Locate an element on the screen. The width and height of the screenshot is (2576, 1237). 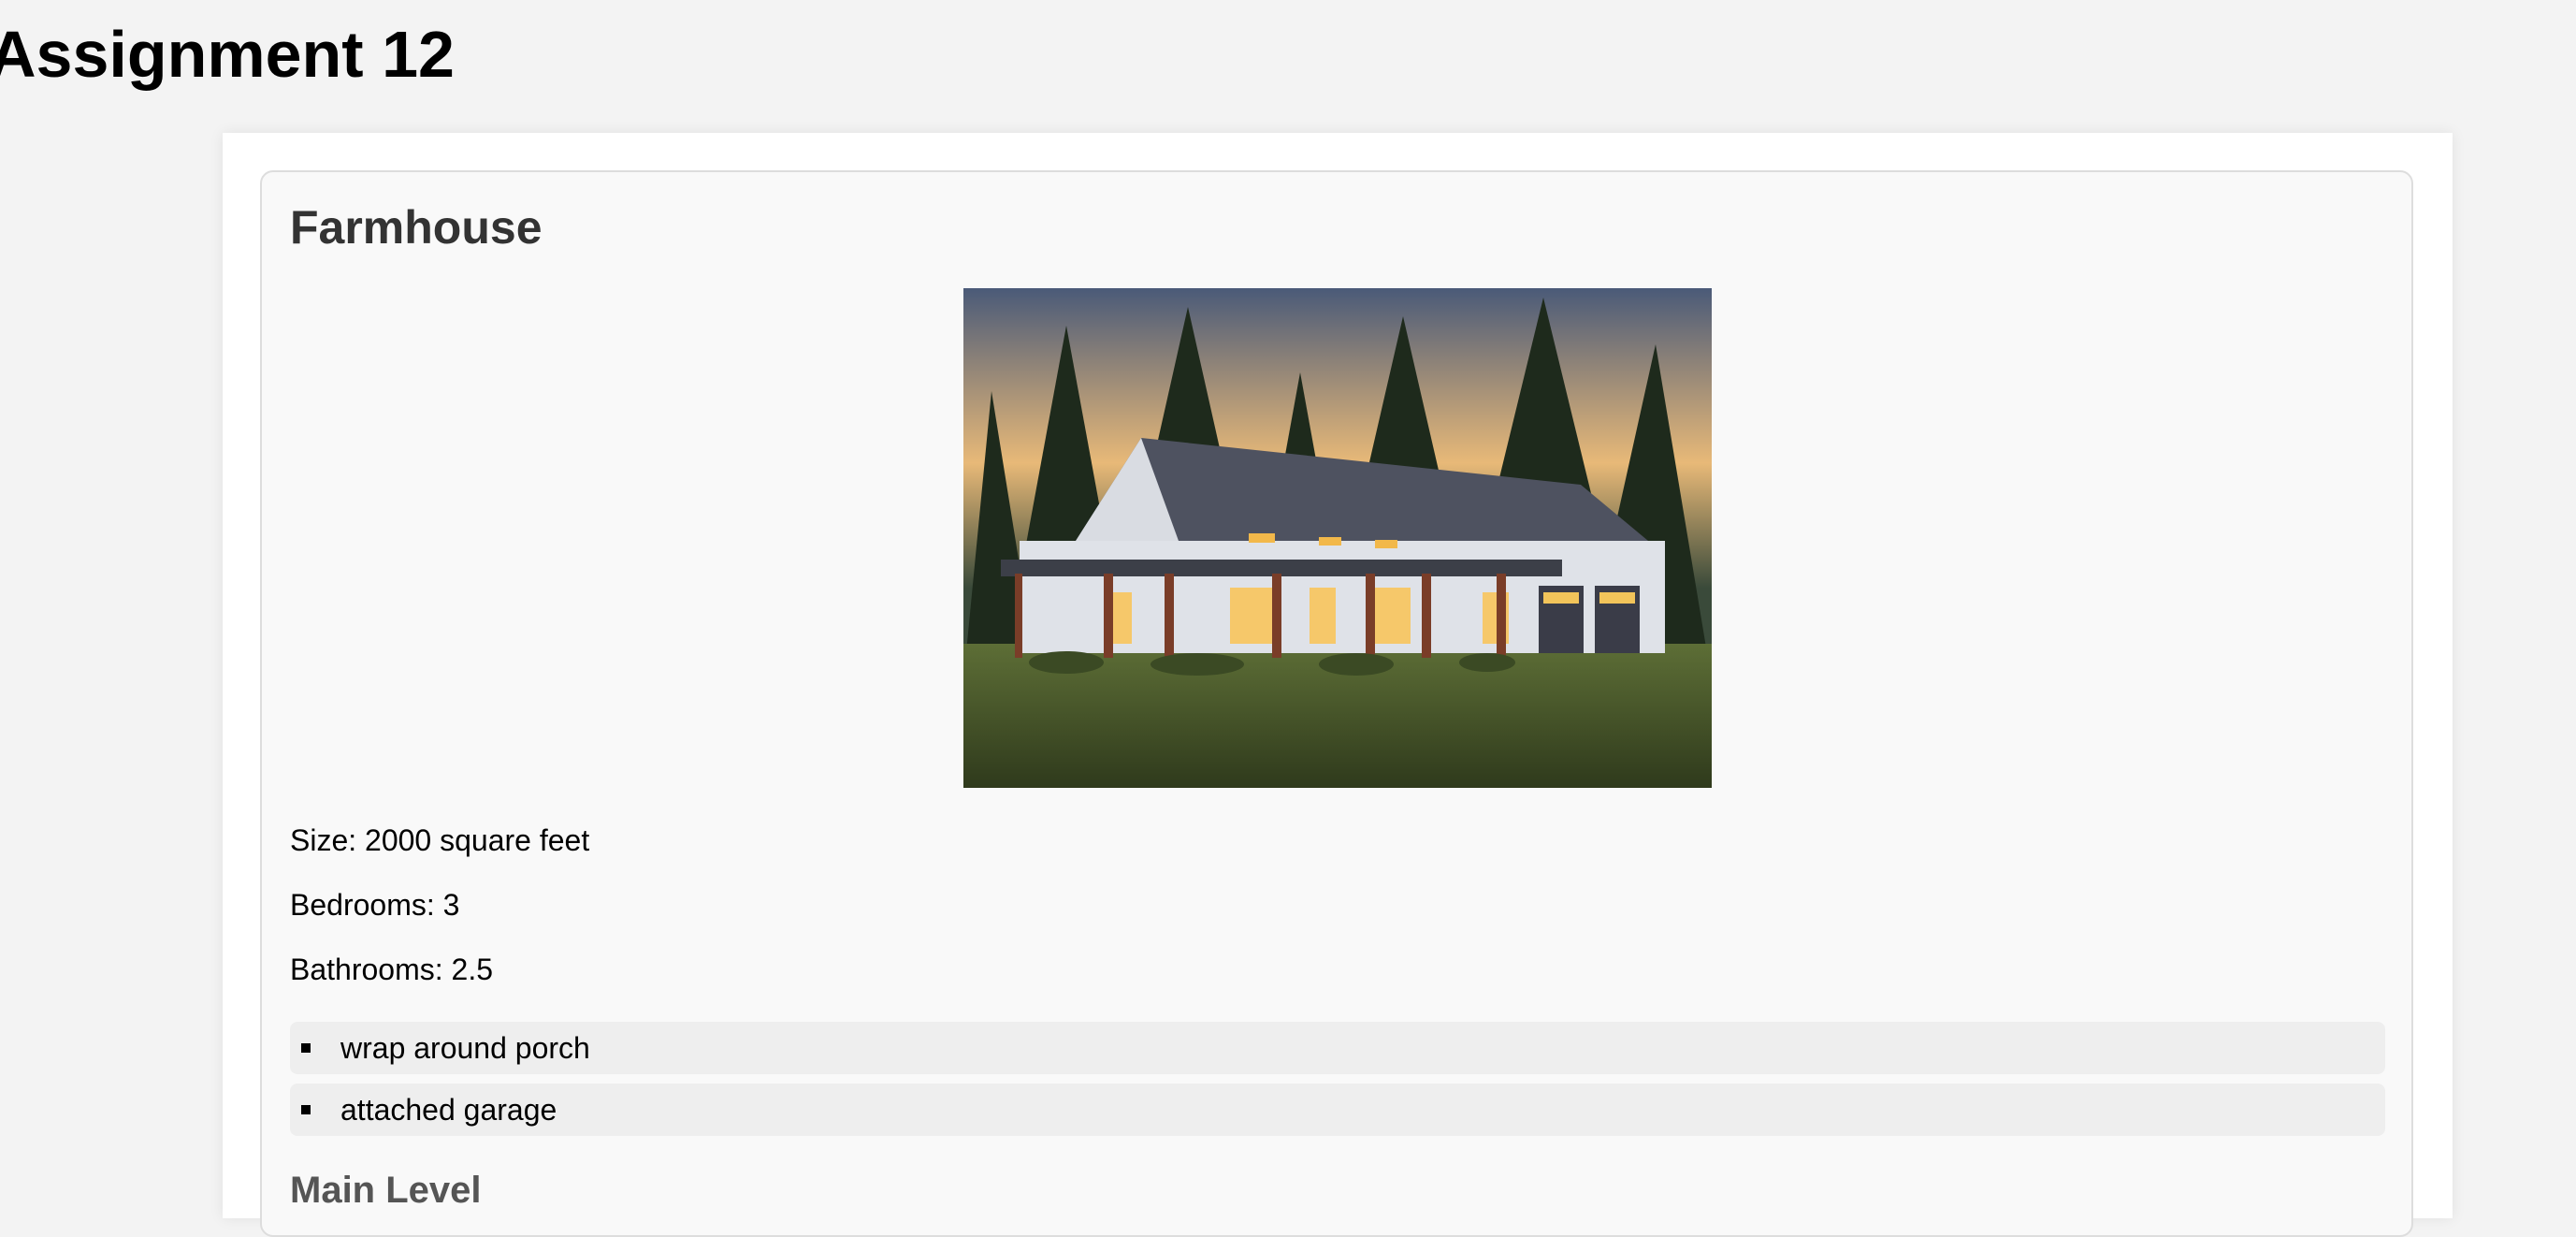
list-item: attached garage is located at coordinates (1337, 1110).